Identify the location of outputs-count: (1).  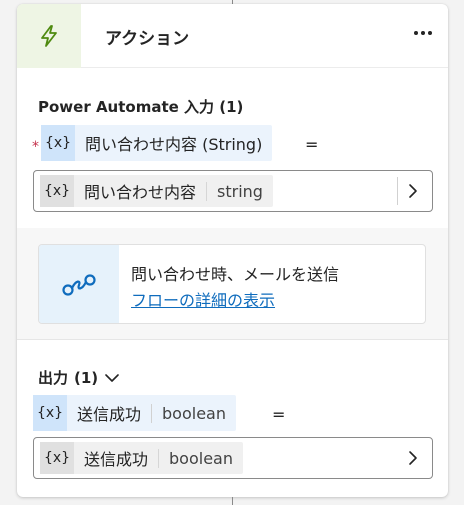
(86, 377).